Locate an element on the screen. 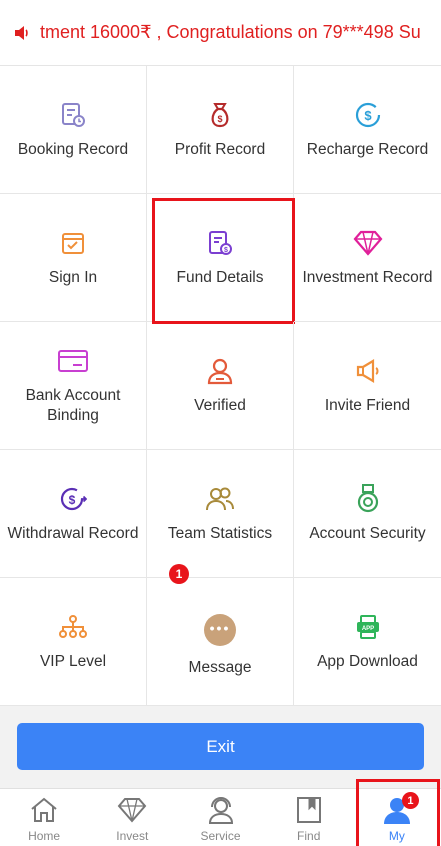 This screenshot has height=846, width=441. menu-label: Sign In is located at coordinates (73, 277).